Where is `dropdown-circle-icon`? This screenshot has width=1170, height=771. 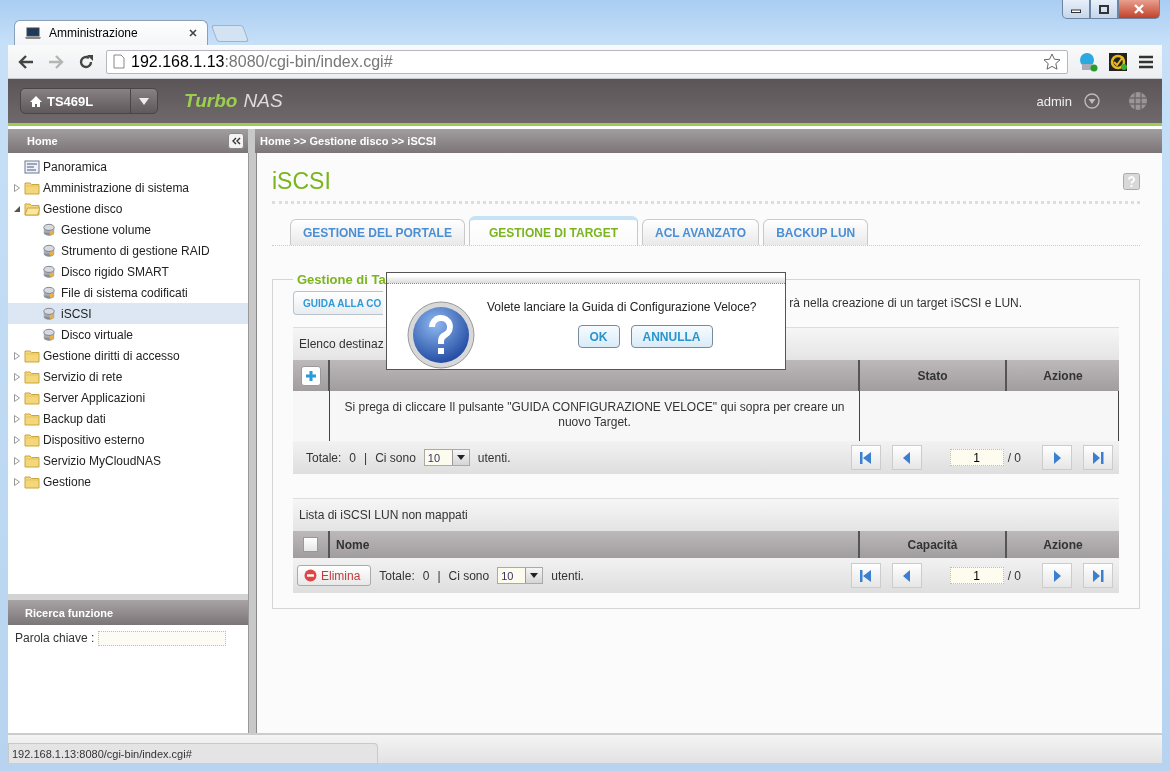 dropdown-circle-icon is located at coordinates (1092, 101).